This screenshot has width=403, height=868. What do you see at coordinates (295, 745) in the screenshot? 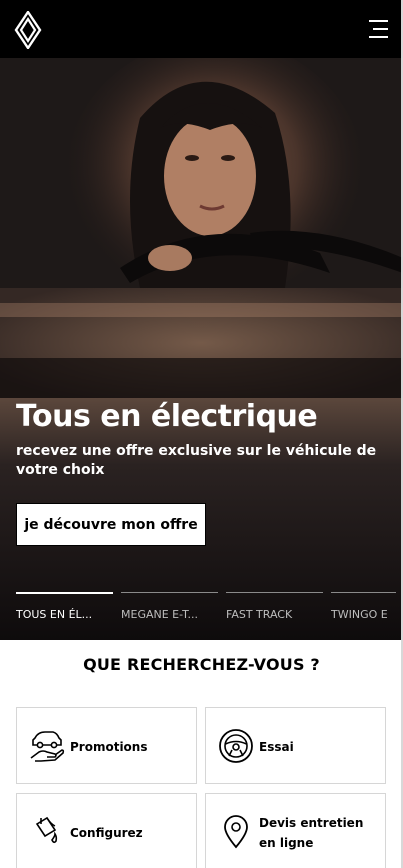
I see `test-drive-card: Essai` at bounding box center [295, 745].